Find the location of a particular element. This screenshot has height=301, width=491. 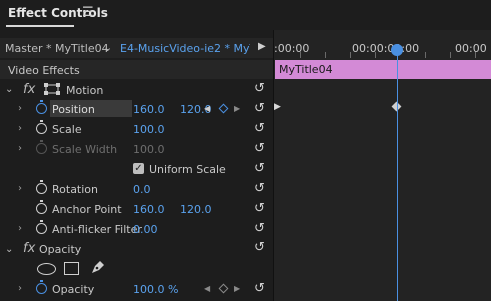

motion-effect-label: Motion is located at coordinates (85, 90).